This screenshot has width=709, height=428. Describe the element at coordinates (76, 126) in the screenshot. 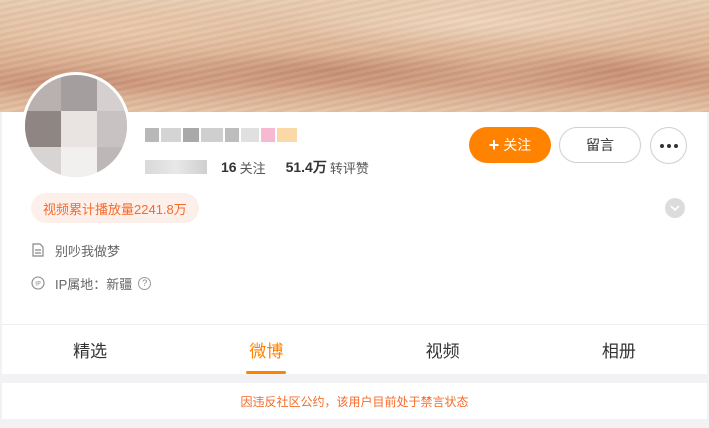

I see `avatar` at that location.